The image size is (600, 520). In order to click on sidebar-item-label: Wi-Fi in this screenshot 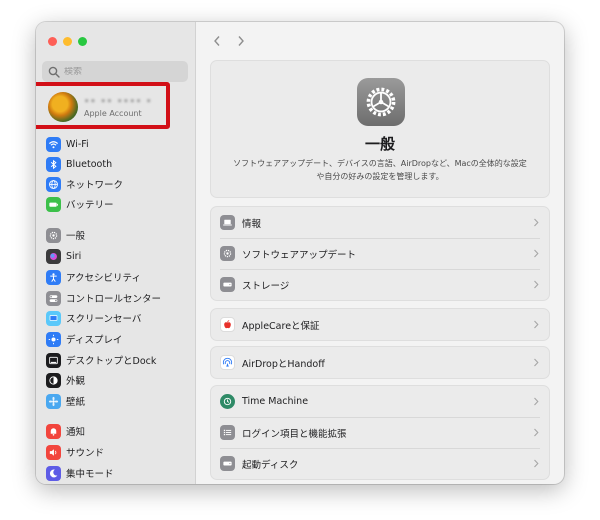, I will do `click(77, 144)`.